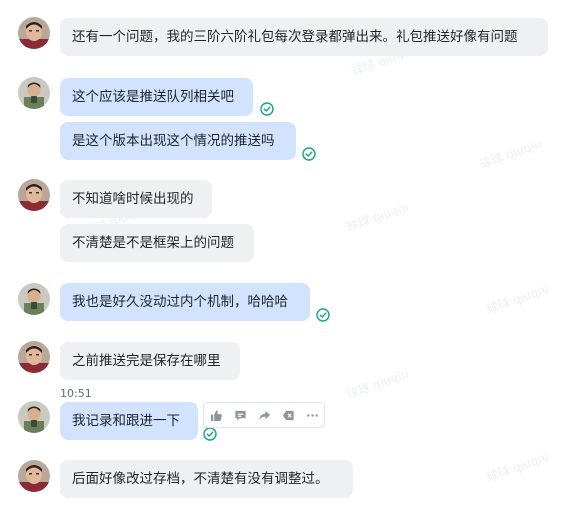  I want to click on message-bubble: 不清楚是不是框架上的问题, so click(157, 243).